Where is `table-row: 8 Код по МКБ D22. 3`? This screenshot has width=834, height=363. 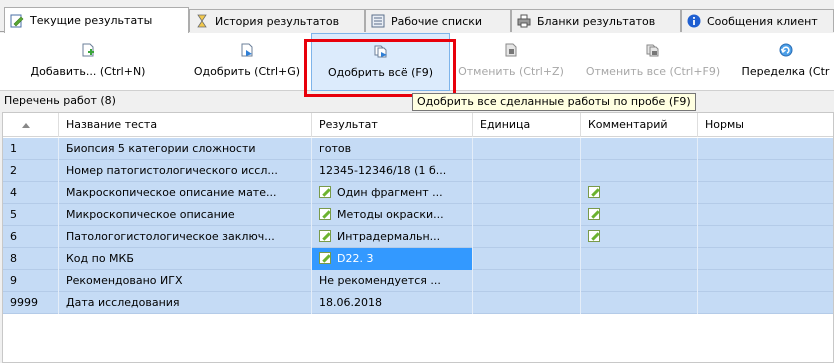
table-row: 8 Код по МКБ D22. 3 is located at coordinates (418, 259).